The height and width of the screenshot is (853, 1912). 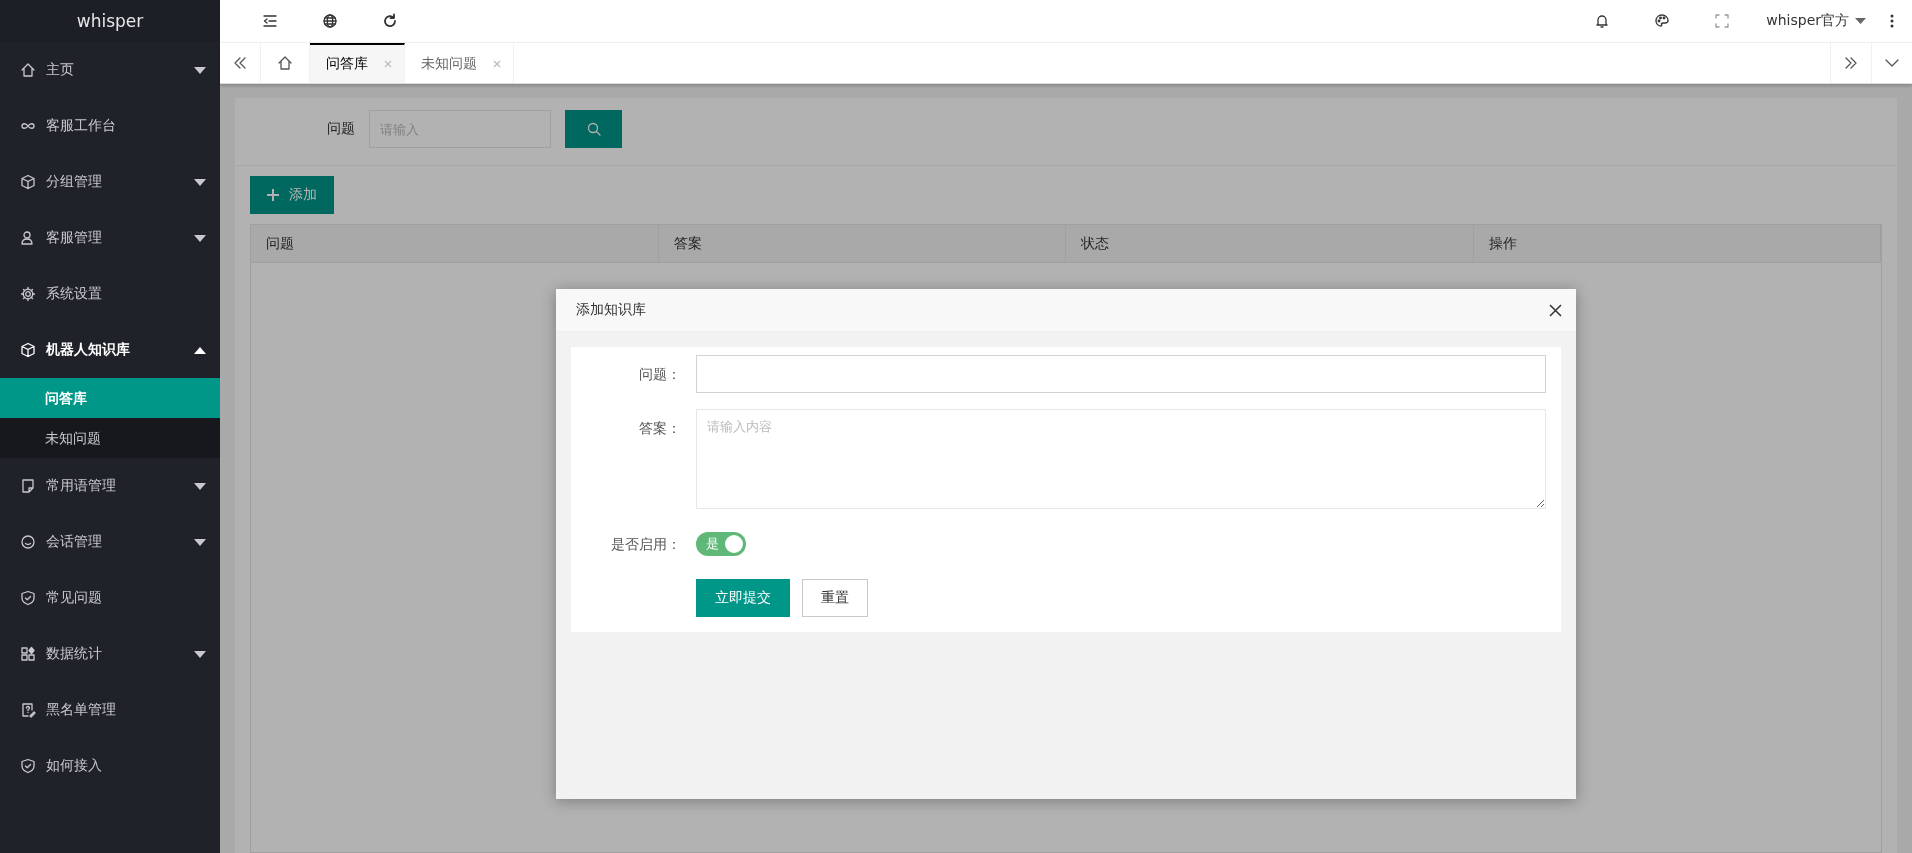 What do you see at coordinates (28, 238) in the screenshot?
I see `user-icon` at bounding box center [28, 238].